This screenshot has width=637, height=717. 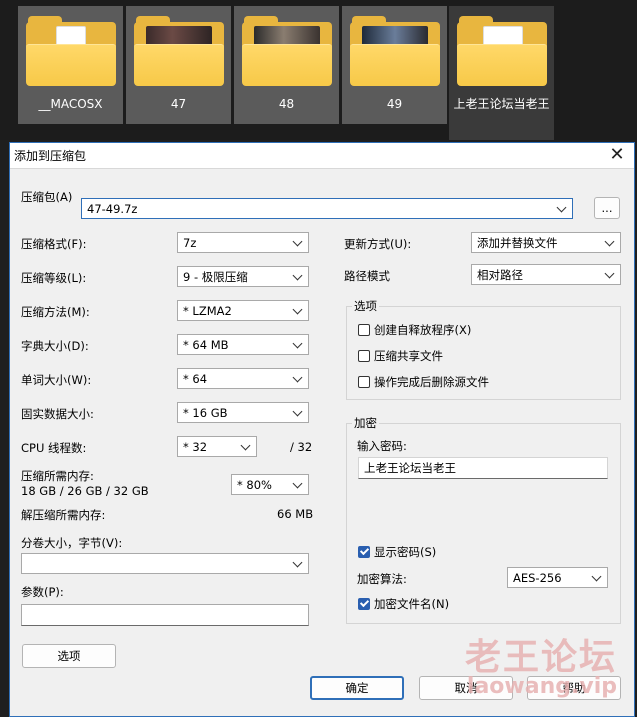 I want to click on format-value: 7z, so click(x=190, y=242).